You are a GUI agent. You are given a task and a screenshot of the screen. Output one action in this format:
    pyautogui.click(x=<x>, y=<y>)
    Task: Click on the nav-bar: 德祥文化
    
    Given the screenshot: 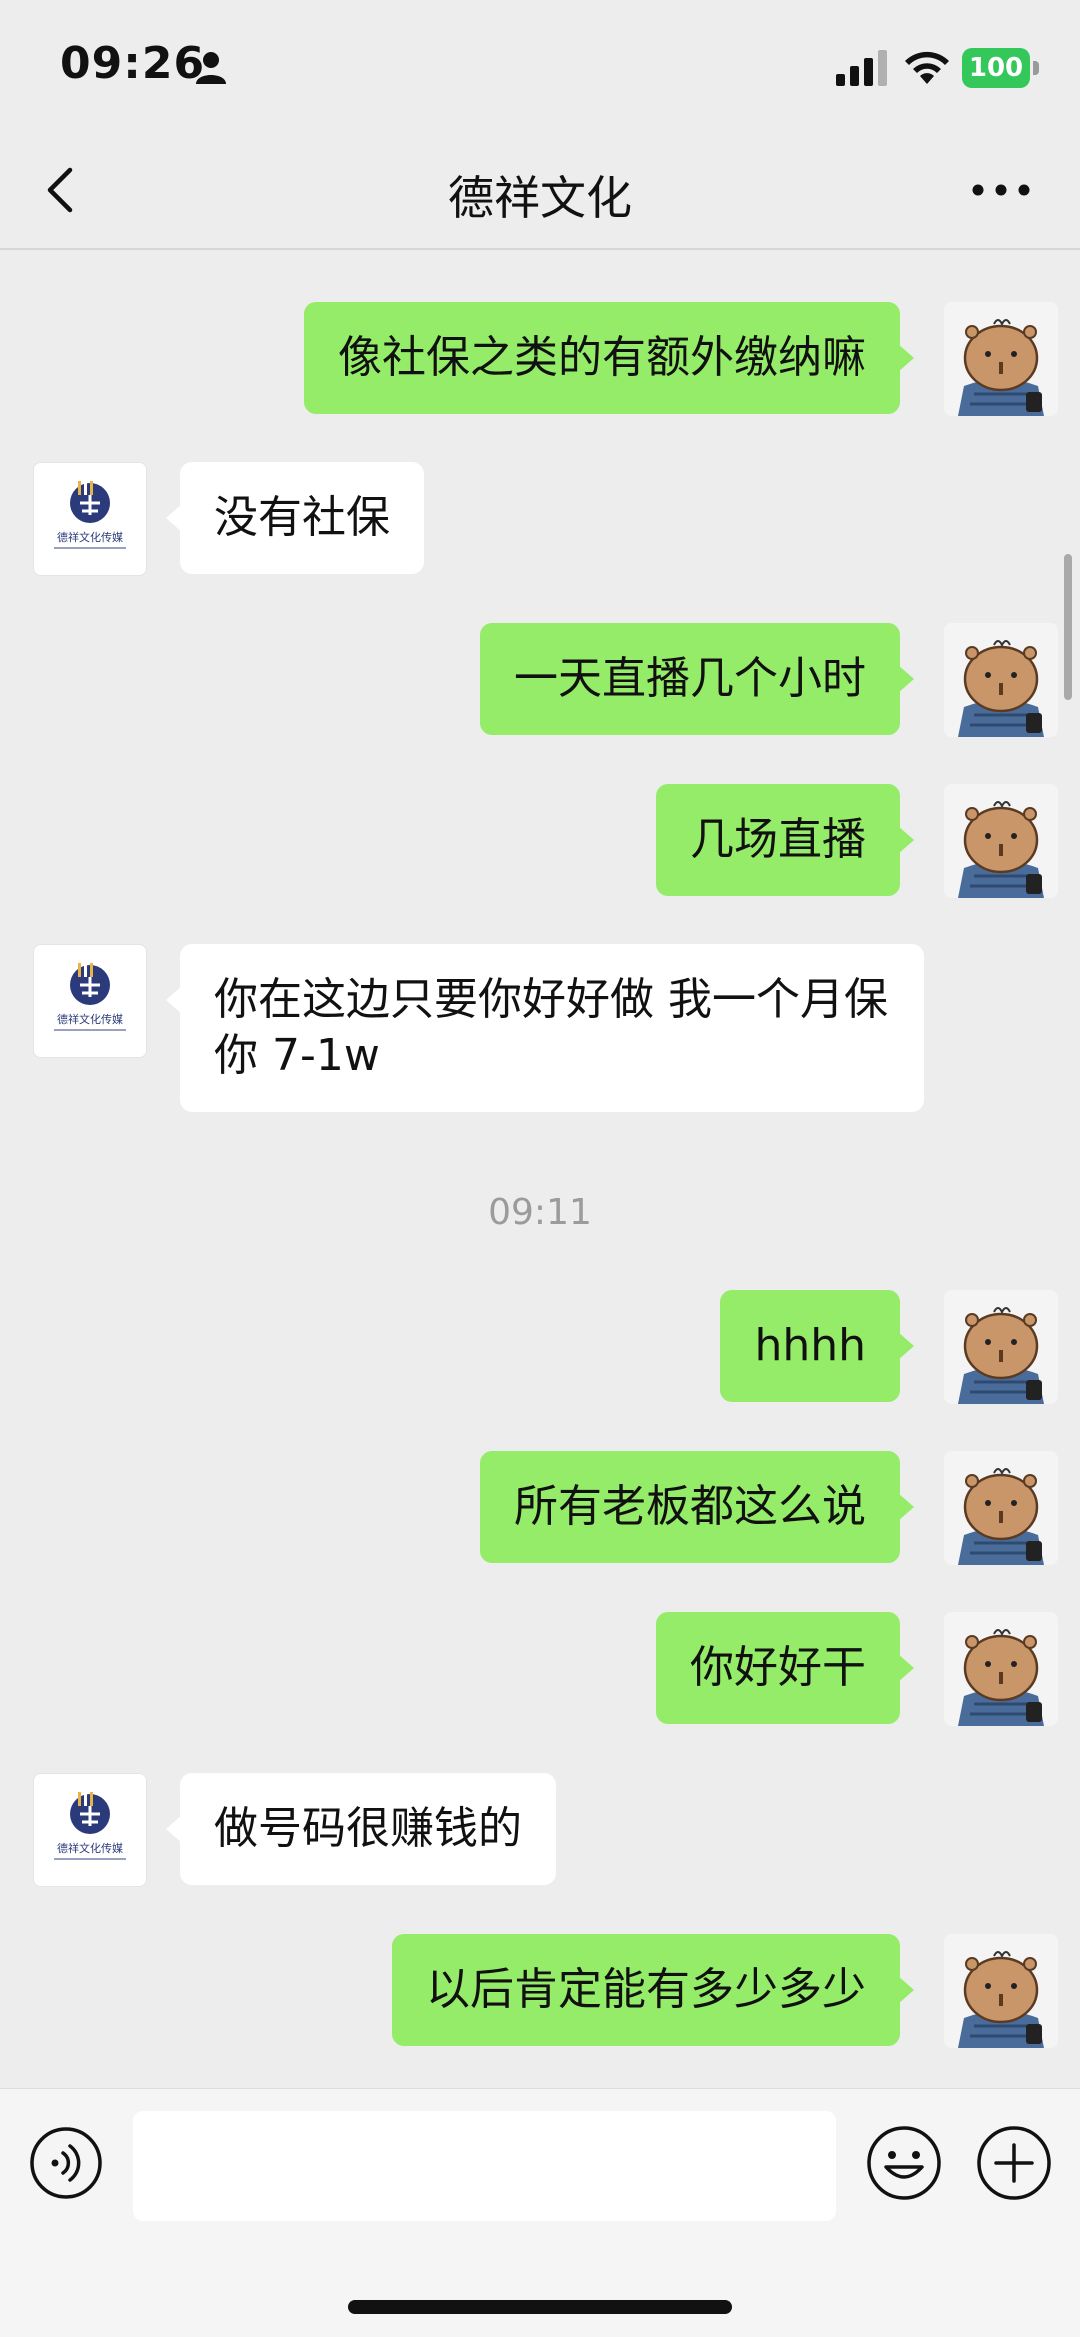 What is the action you would take?
    pyautogui.click(x=540, y=191)
    